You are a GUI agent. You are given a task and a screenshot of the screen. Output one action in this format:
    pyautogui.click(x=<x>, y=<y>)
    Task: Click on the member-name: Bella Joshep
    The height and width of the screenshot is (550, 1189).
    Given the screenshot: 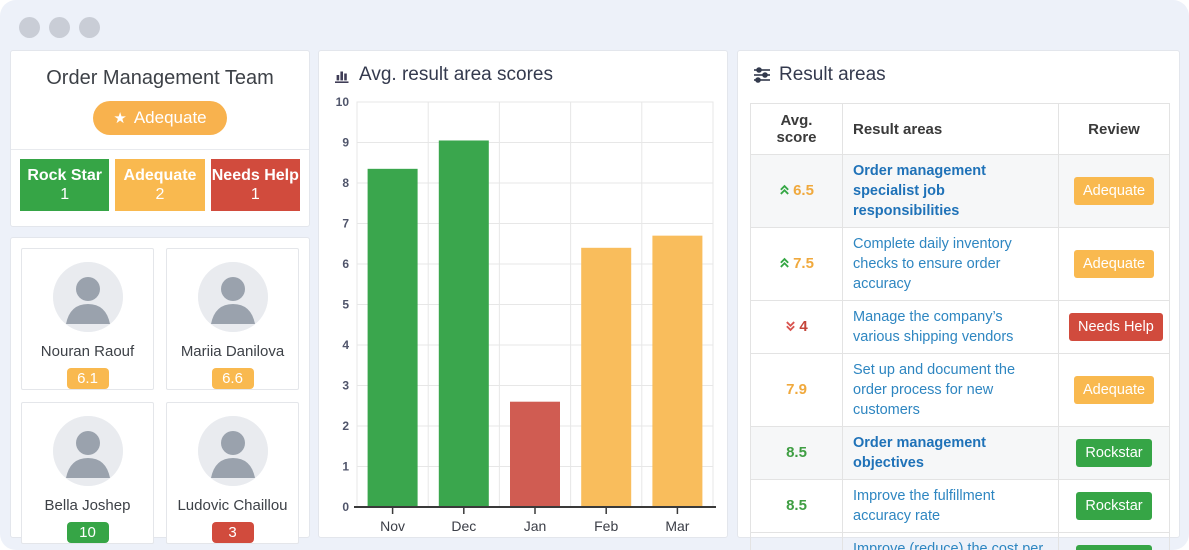 What is the action you would take?
    pyautogui.click(x=87, y=505)
    